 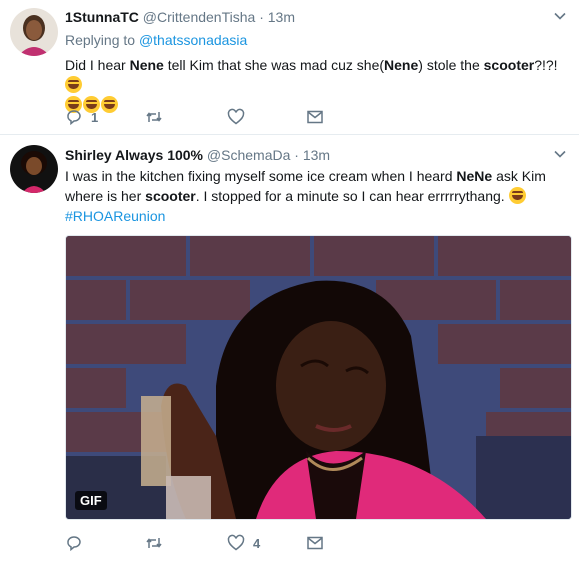 I want to click on text-segment: Did I hear, so click(x=97, y=65).